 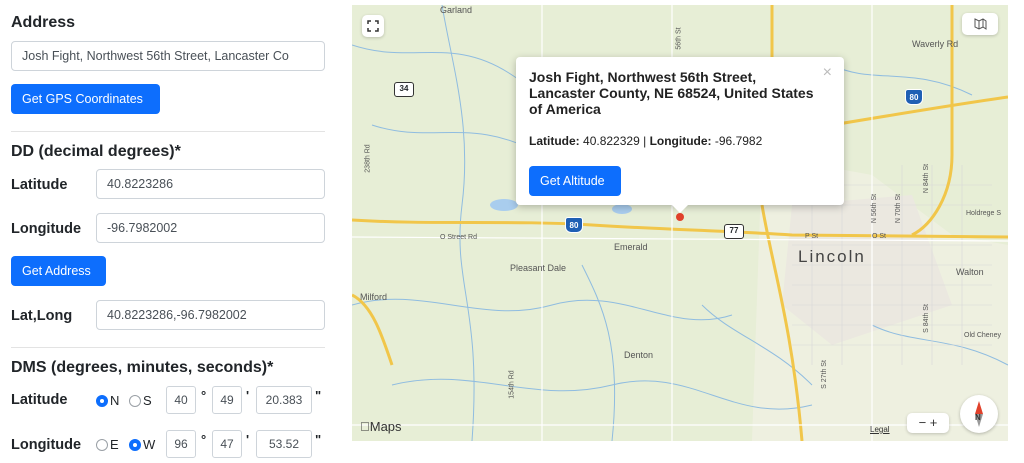 What do you see at coordinates (135, 401) in the screenshot?
I see `south-radio` at bounding box center [135, 401].